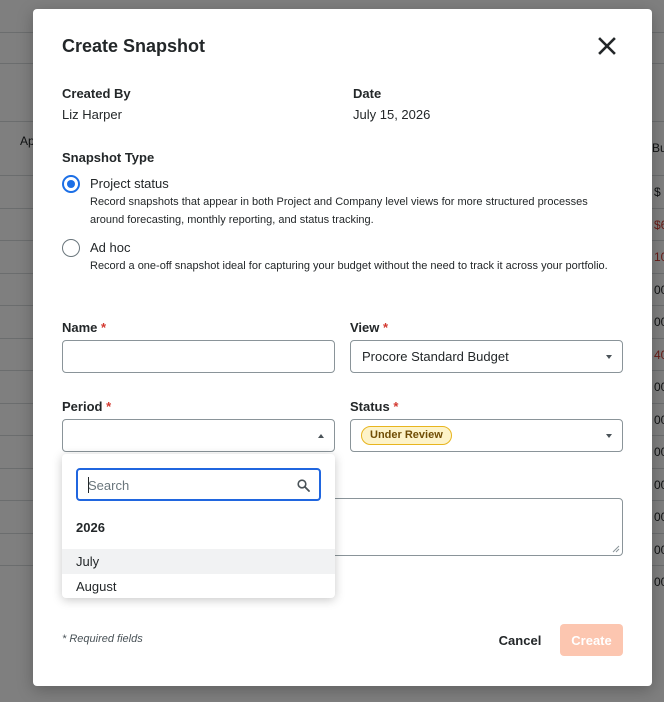 The width and height of the screenshot is (664, 702). Describe the element at coordinates (616, 549) in the screenshot. I see `resize-handle-icon` at that location.